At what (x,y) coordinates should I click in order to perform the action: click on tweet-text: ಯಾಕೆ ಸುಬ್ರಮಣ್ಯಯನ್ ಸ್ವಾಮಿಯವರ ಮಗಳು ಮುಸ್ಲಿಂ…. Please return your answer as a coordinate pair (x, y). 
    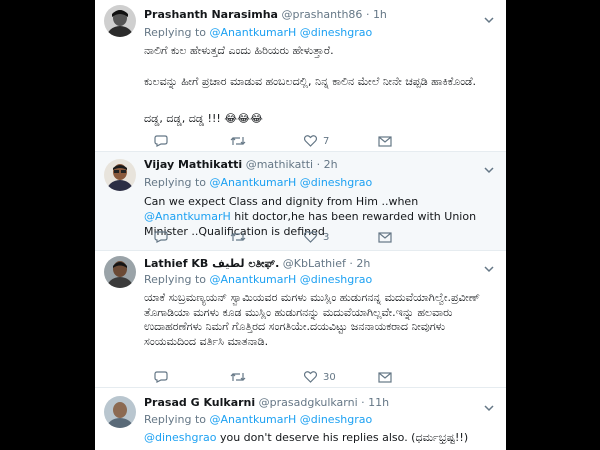
    Looking at the image, I should click on (312, 319).